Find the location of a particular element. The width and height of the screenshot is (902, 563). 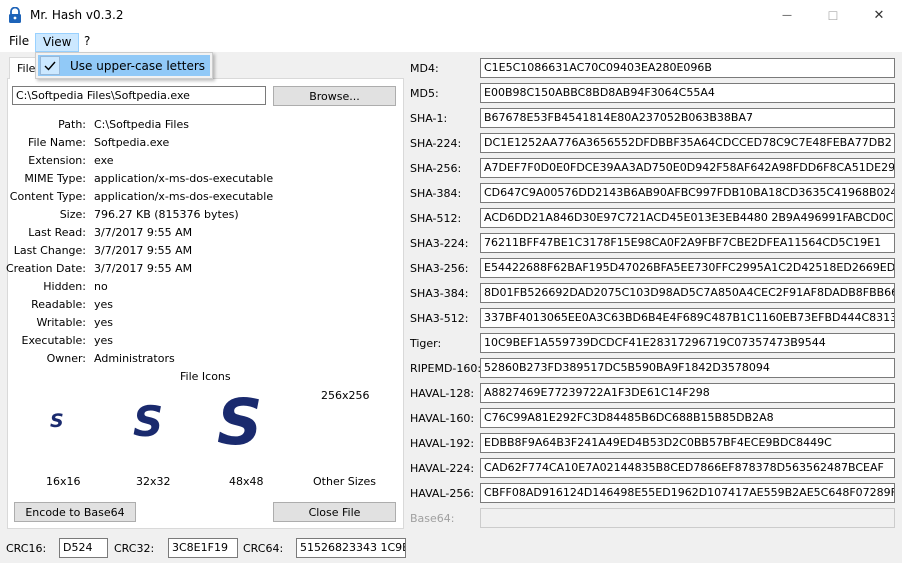

info-value: C:\Softpedia Files is located at coordinates (141, 124).